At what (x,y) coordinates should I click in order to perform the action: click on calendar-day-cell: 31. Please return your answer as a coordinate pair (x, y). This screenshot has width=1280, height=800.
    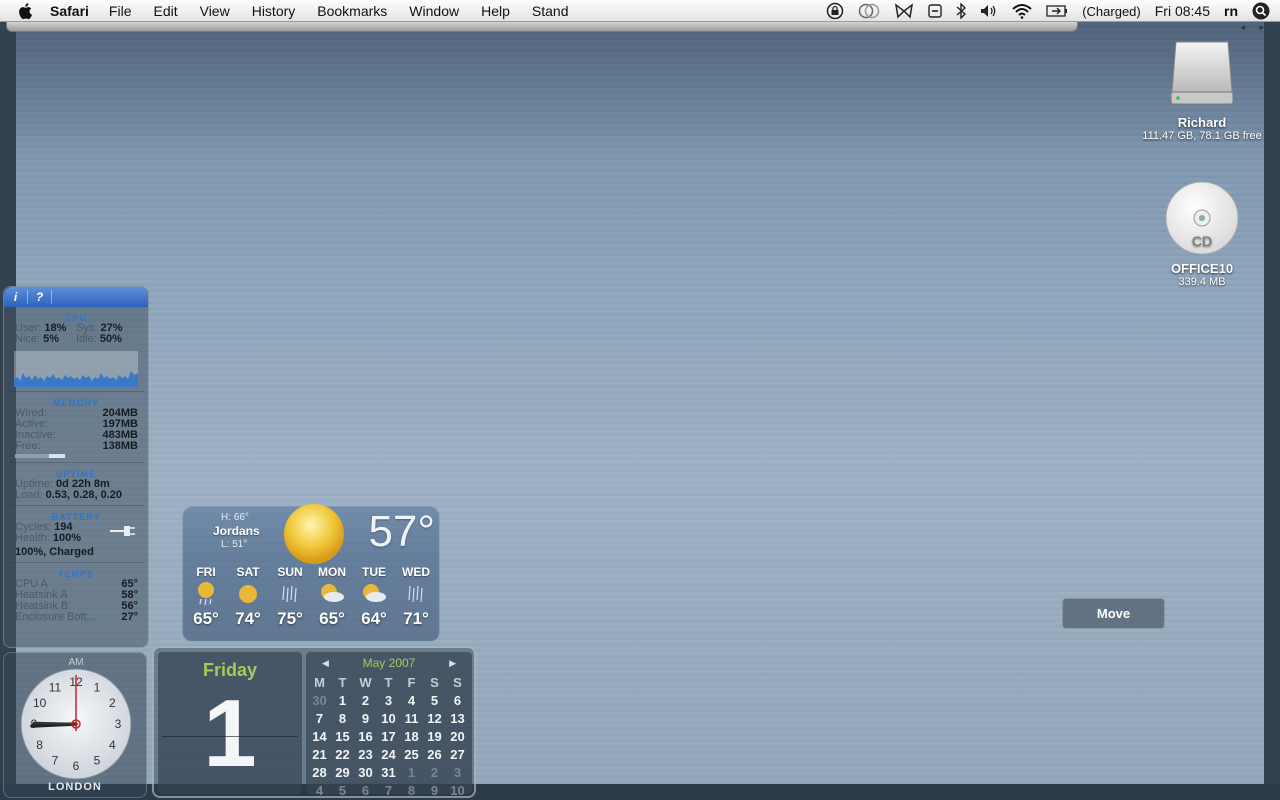
    Looking at the image, I should click on (388, 772).